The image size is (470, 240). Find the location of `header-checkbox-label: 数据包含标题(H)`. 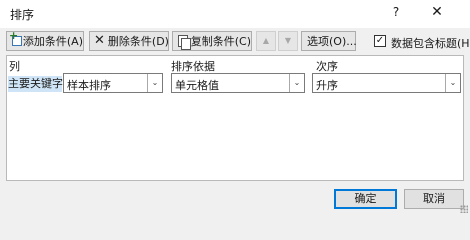

header-checkbox-label: 数据包含标题(H) is located at coordinates (430, 43).